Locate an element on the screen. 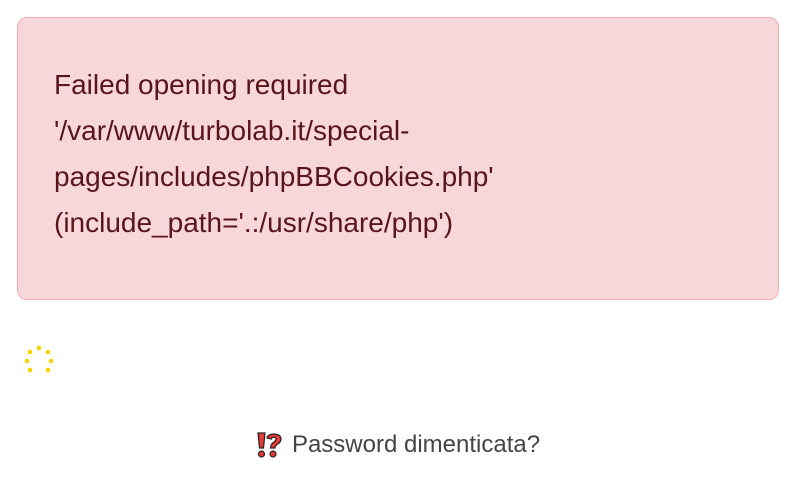 The height and width of the screenshot is (492, 794). loading-spinner-icon is located at coordinates (39, 359).